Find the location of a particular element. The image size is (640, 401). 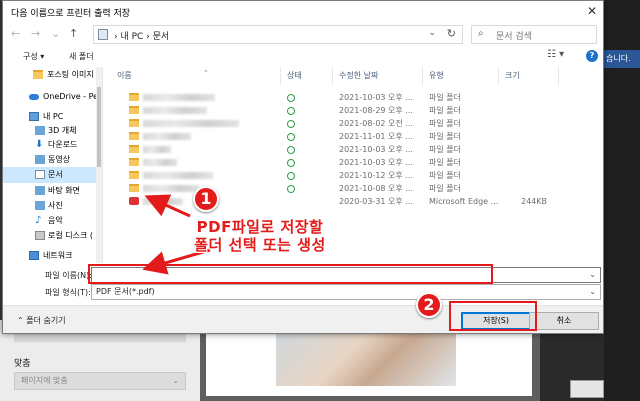

table-row: 2021-08-29 오후 ... 파일 폴더 is located at coordinates (357, 110).